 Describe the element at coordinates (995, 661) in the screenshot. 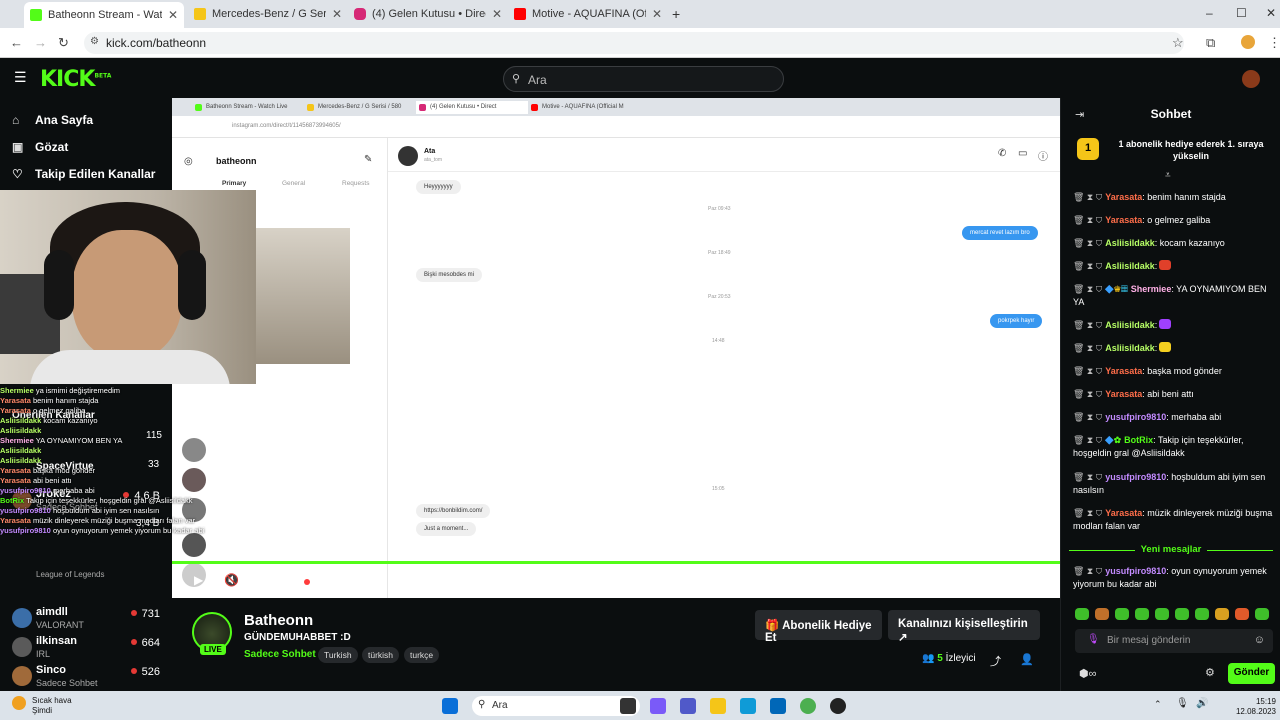

I see `share-icon: ⤴` at that location.